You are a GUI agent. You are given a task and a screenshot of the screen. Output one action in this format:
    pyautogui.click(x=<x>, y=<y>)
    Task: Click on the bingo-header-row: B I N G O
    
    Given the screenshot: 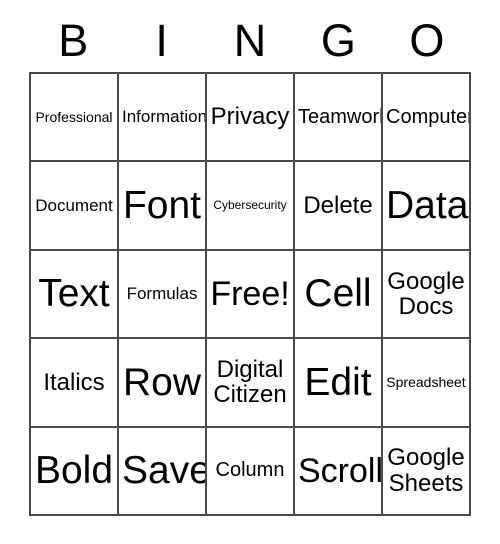 What is the action you would take?
    pyautogui.click(x=250, y=40)
    